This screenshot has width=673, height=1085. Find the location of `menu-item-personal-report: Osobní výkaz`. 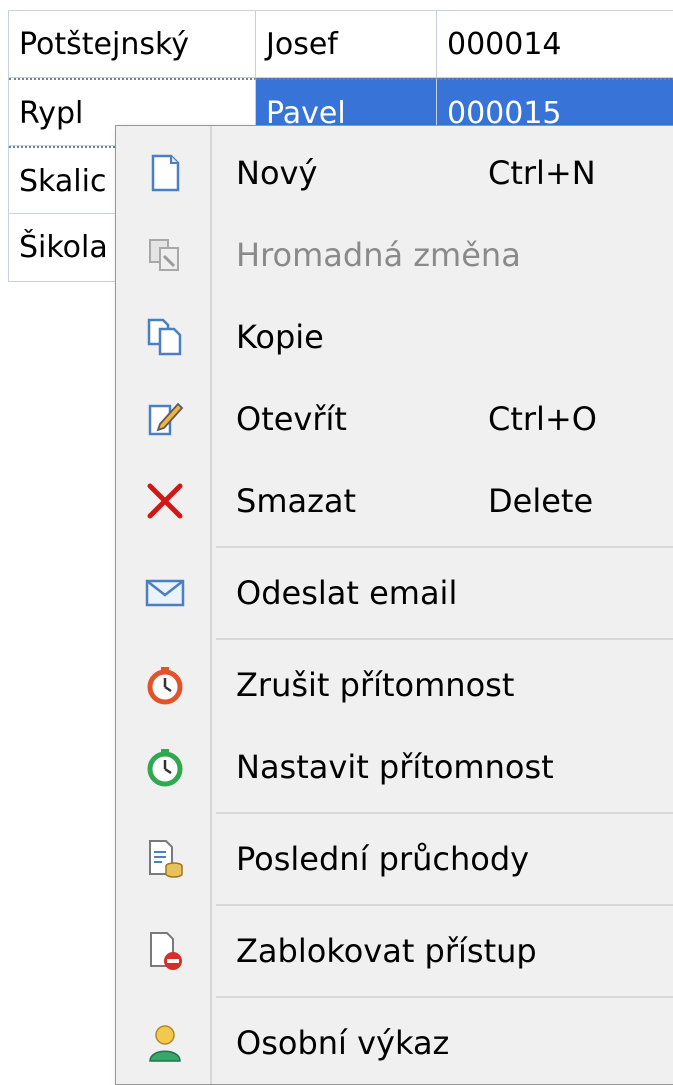

menu-item-personal-report: Osobní výkaz is located at coordinates (394, 1043).